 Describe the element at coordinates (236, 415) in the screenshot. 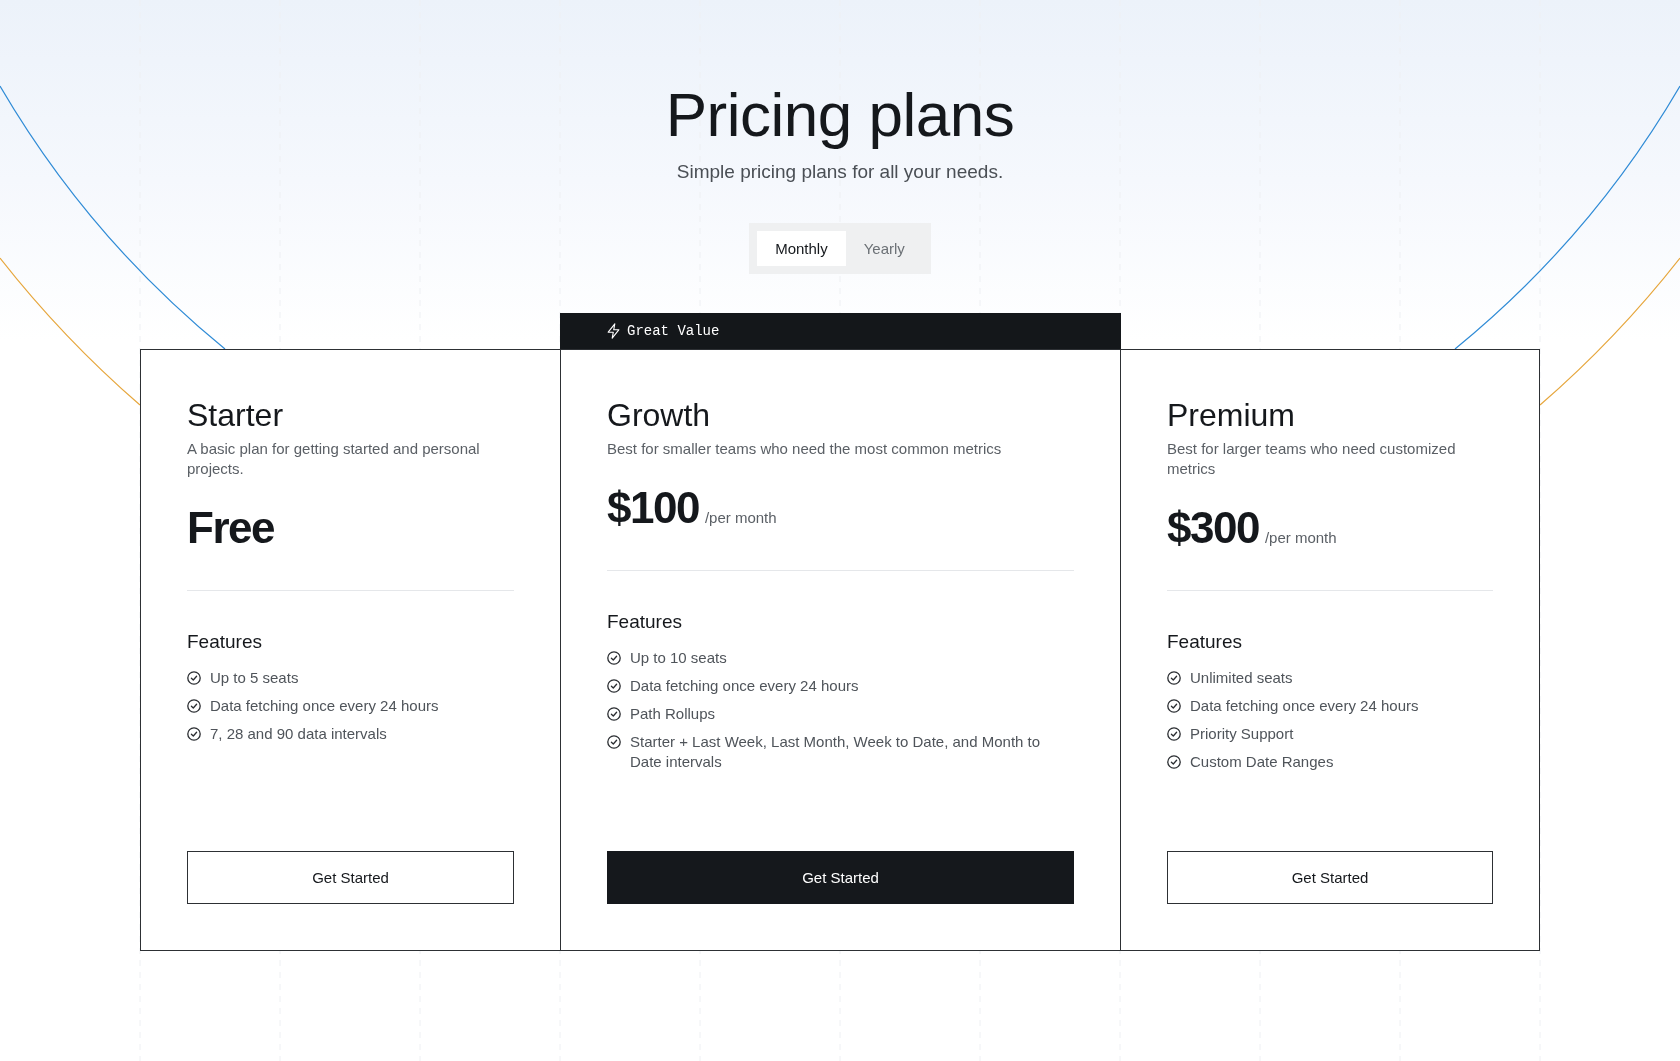

I see `plan-name: Starter` at that location.